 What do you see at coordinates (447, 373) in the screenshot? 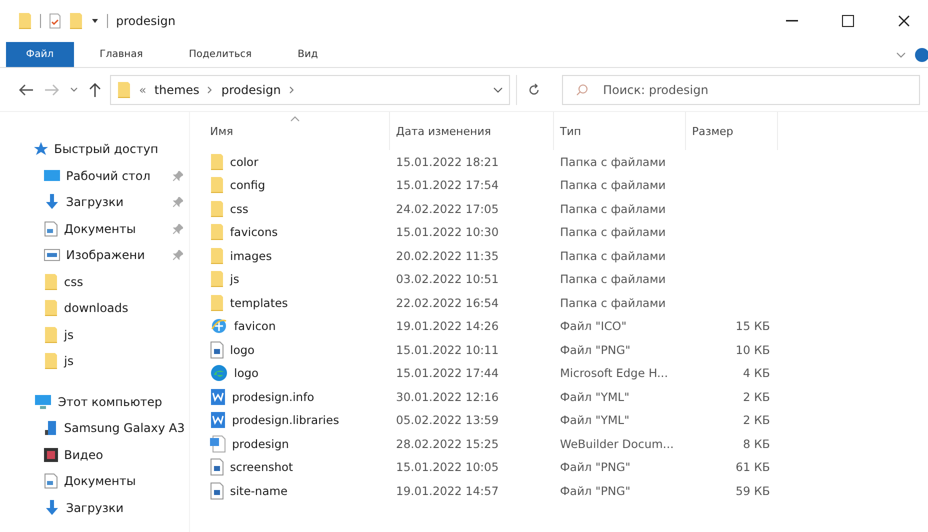
I see `table-cell-text: 15.01.2022 17:44` at bounding box center [447, 373].